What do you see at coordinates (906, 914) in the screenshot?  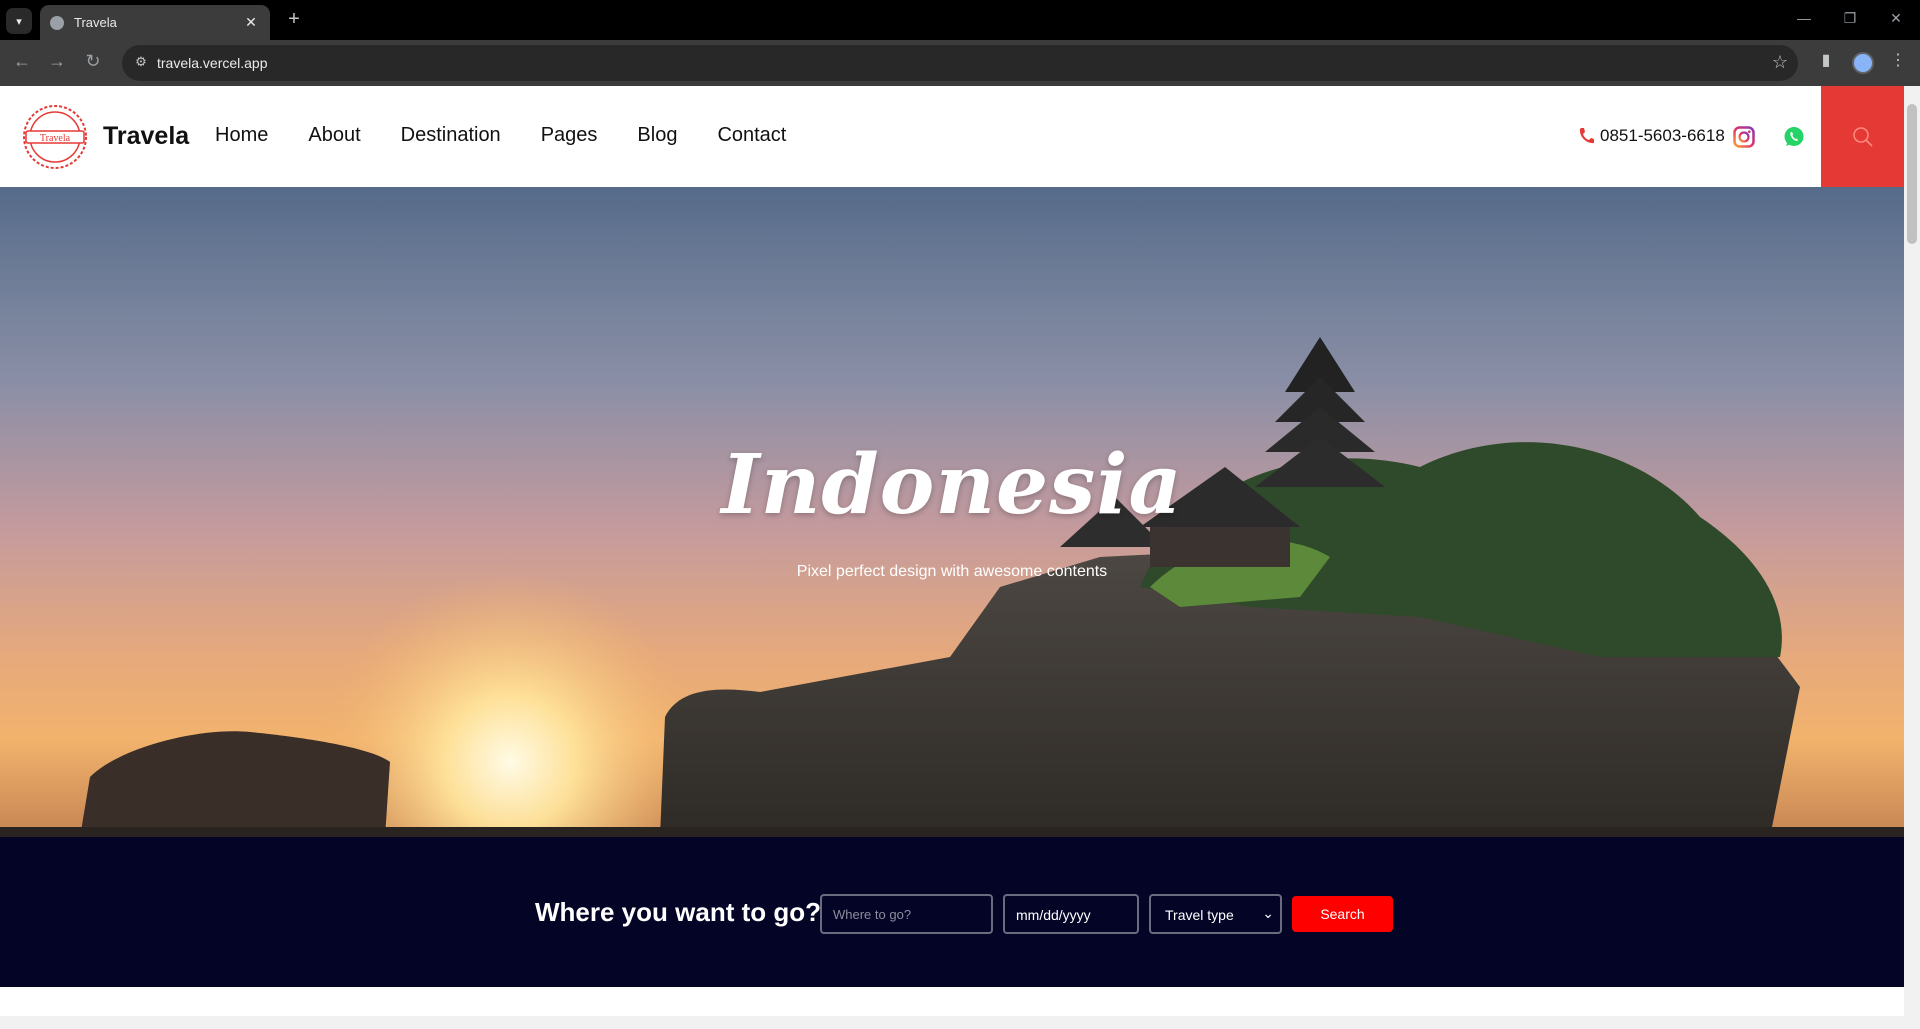 I see `destination-input` at bounding box center [906, 914].